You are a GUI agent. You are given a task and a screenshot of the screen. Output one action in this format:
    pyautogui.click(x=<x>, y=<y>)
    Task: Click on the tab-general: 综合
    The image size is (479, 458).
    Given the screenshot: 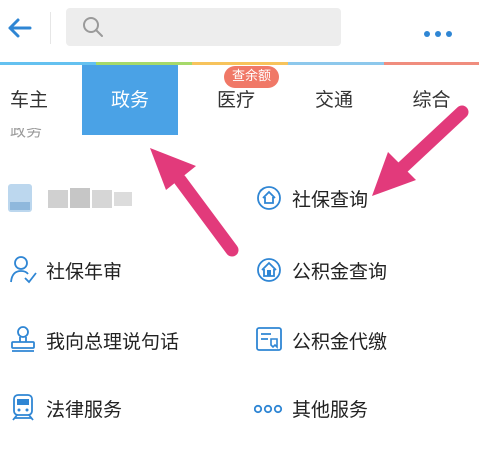 What is the action you would take?
    pyautogui.click(x=431, y=100)
    